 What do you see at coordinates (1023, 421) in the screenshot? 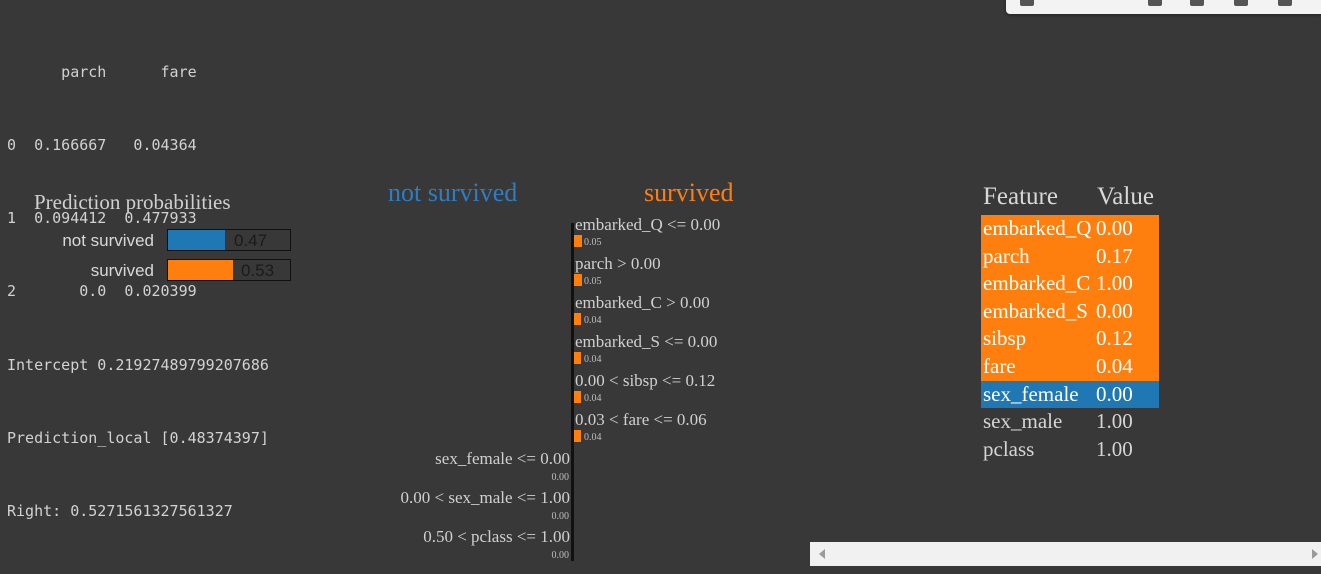
I see `feature-name: sex_male` at bounding box center [1023, 421].